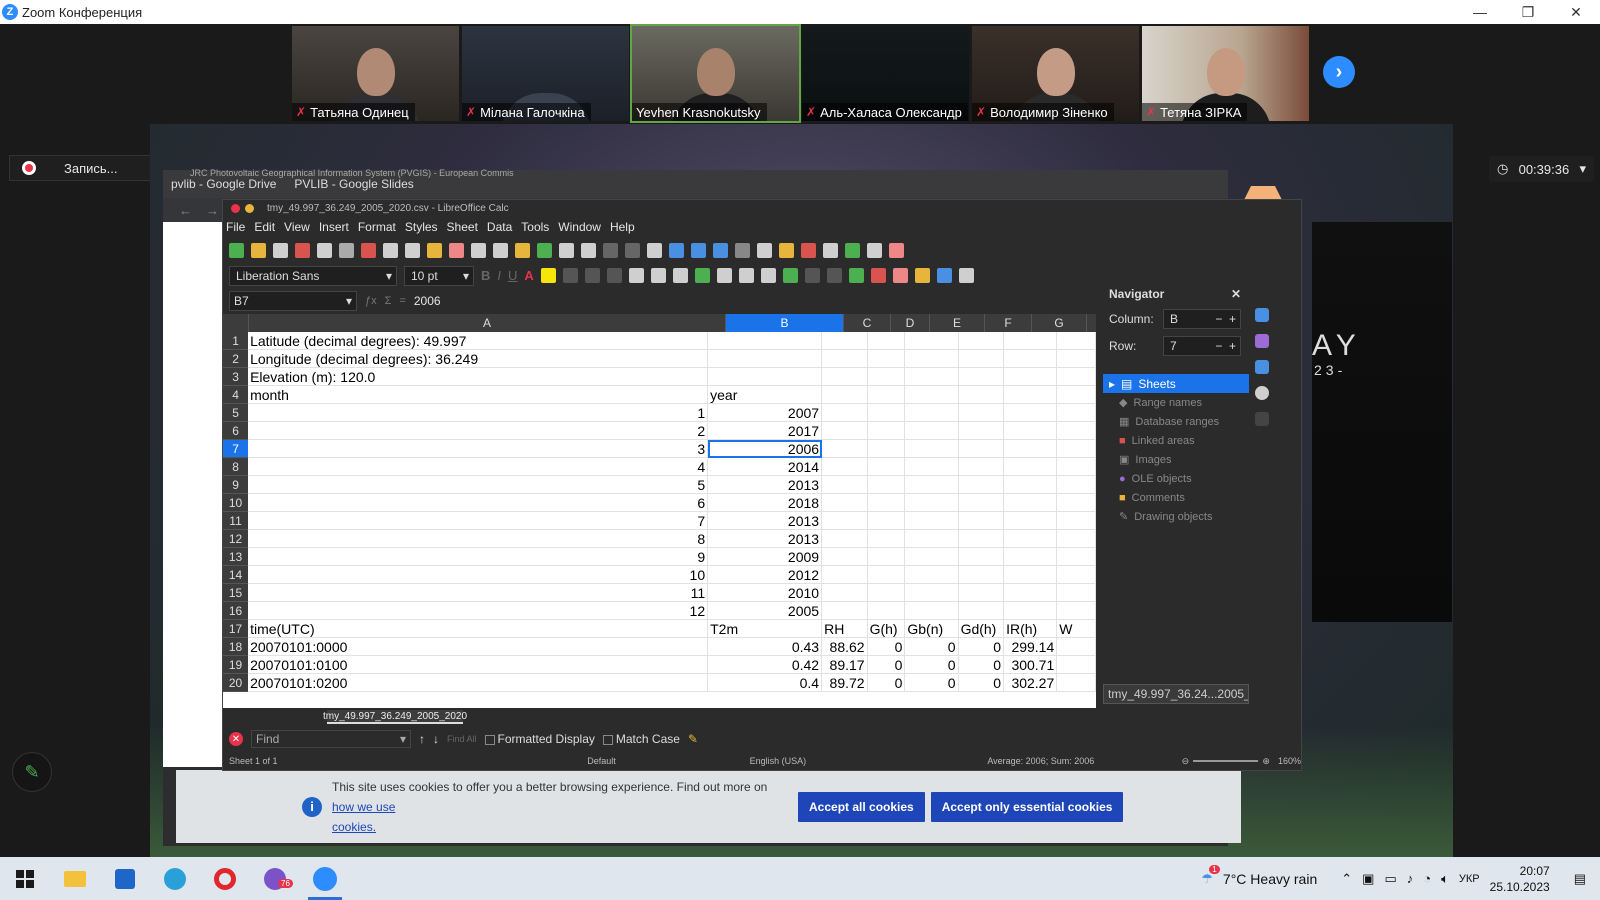 The image size is (1600, 900). What do you see at coordinates (548, 275) in the screenshot?
I see `highlight-color-icon` at bounding box center [548, 275].